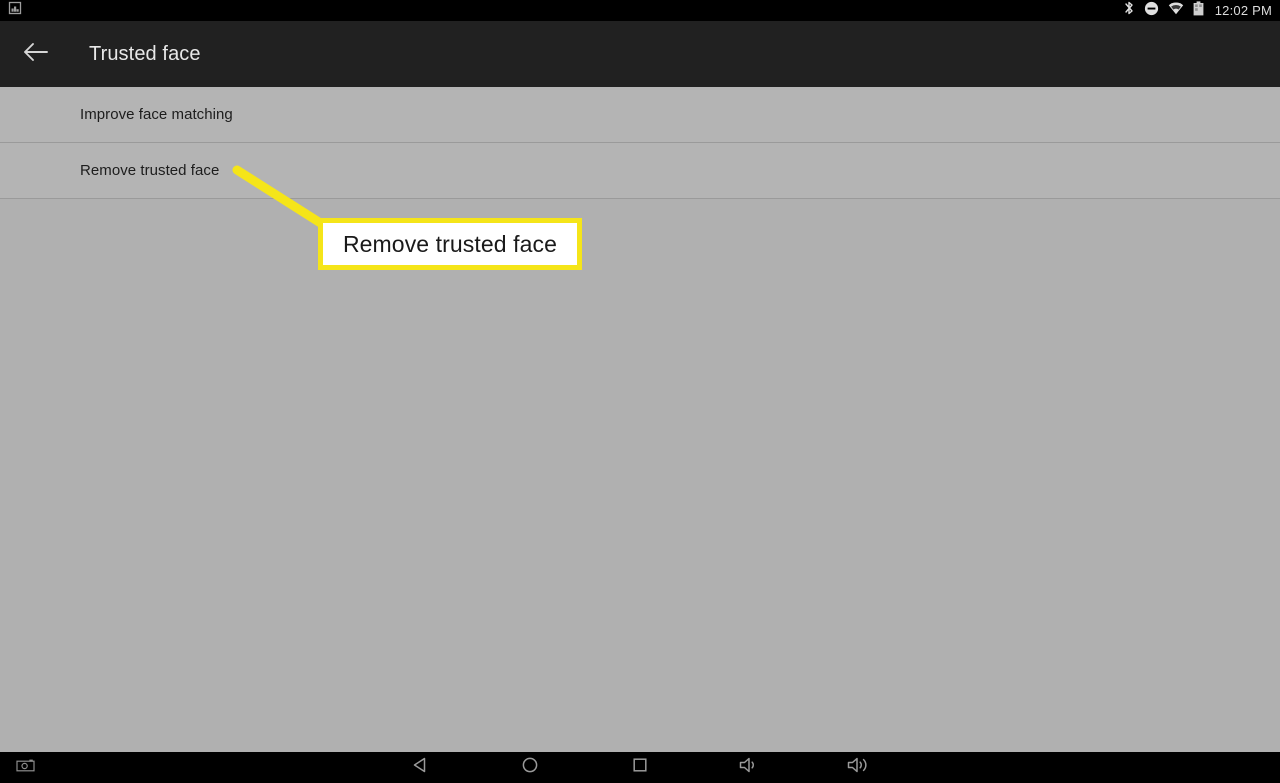  I want to click on nav-recents-button, so click(640, 767).